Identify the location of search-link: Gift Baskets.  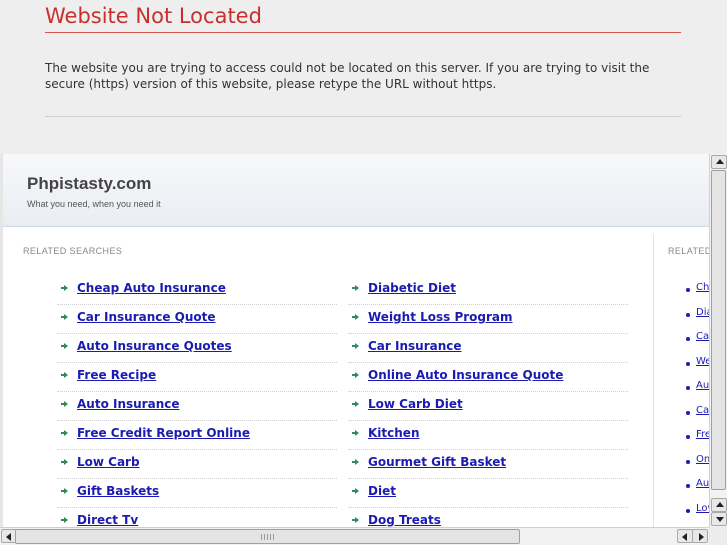
(118, 491).